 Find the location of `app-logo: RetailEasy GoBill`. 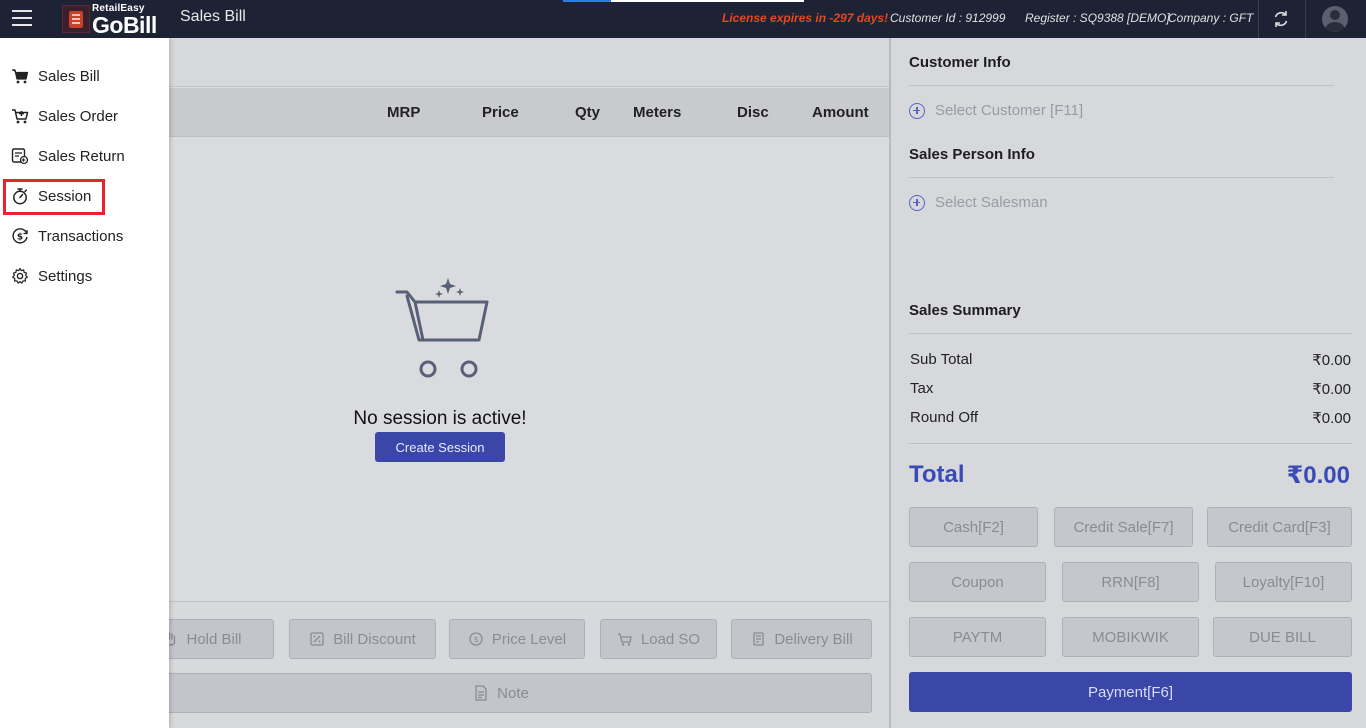

app-logo: RetailEasy GoBill is located at coordinates (109, 20).